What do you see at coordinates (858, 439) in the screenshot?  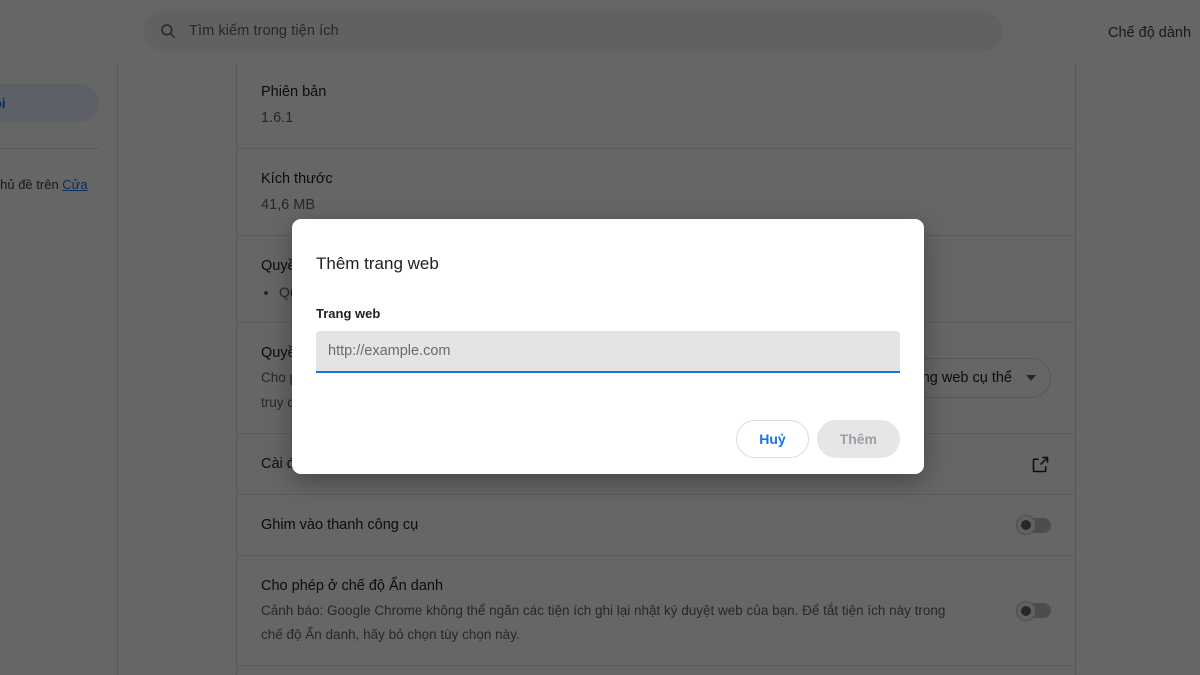 I see `add-button: Thêm` at bounding box center [858, 439].